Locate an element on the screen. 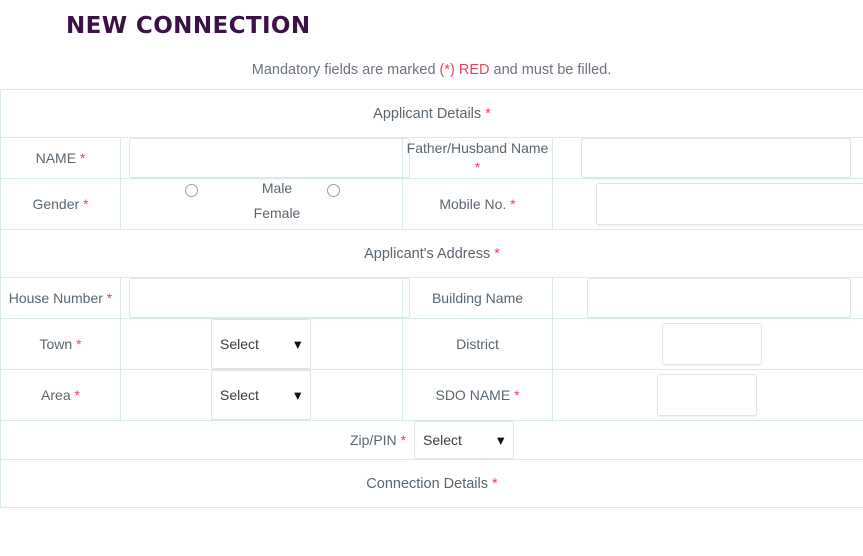  label-house-number: House Number * is located at coordinates (60, 298).